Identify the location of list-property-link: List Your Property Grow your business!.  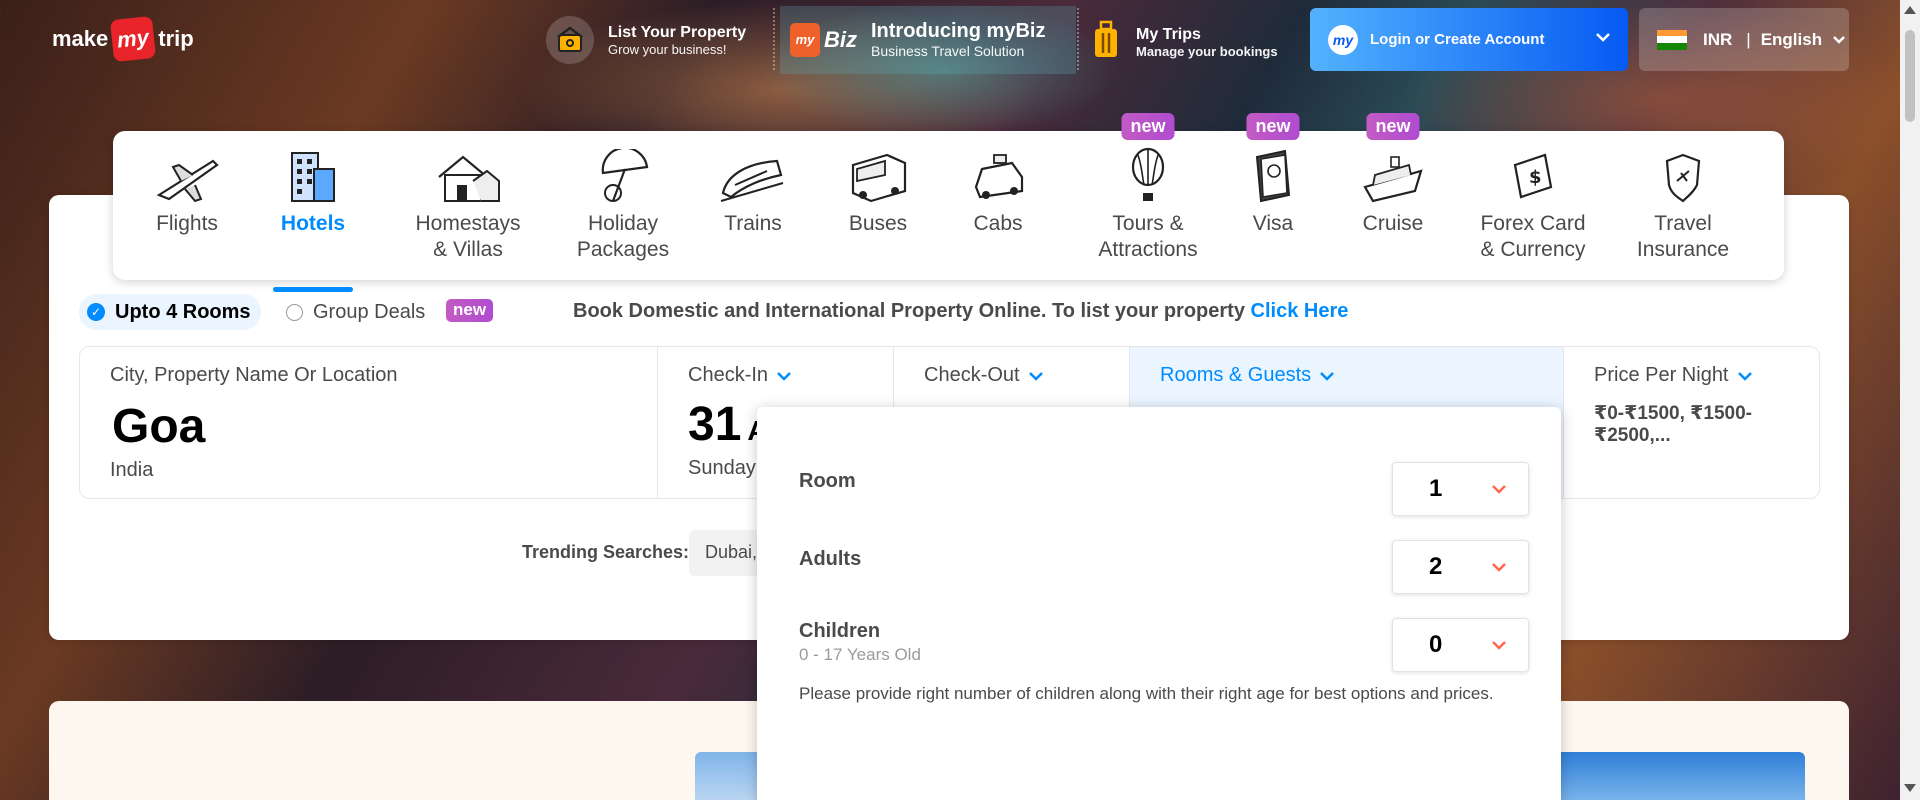
(646, 40).